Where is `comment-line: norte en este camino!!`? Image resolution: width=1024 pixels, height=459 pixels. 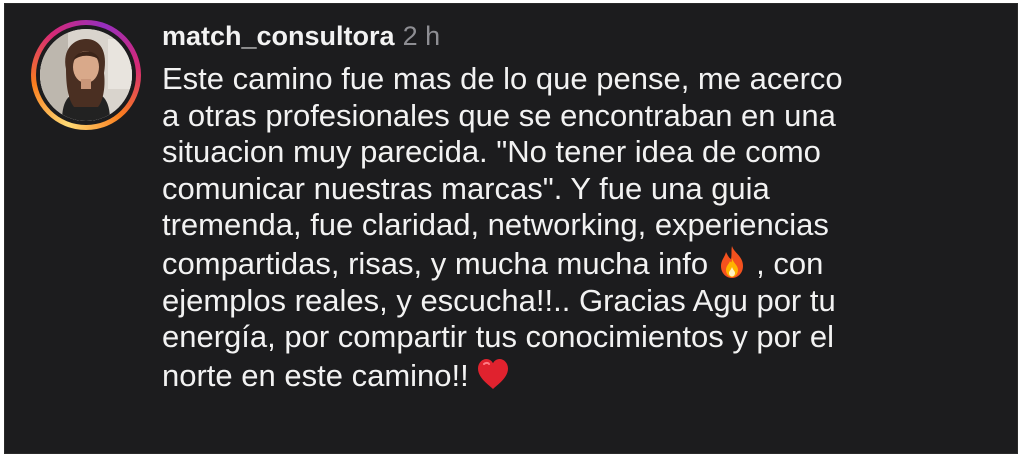
comment-line: norte en este camino!! is located at coordinates (587, 375).